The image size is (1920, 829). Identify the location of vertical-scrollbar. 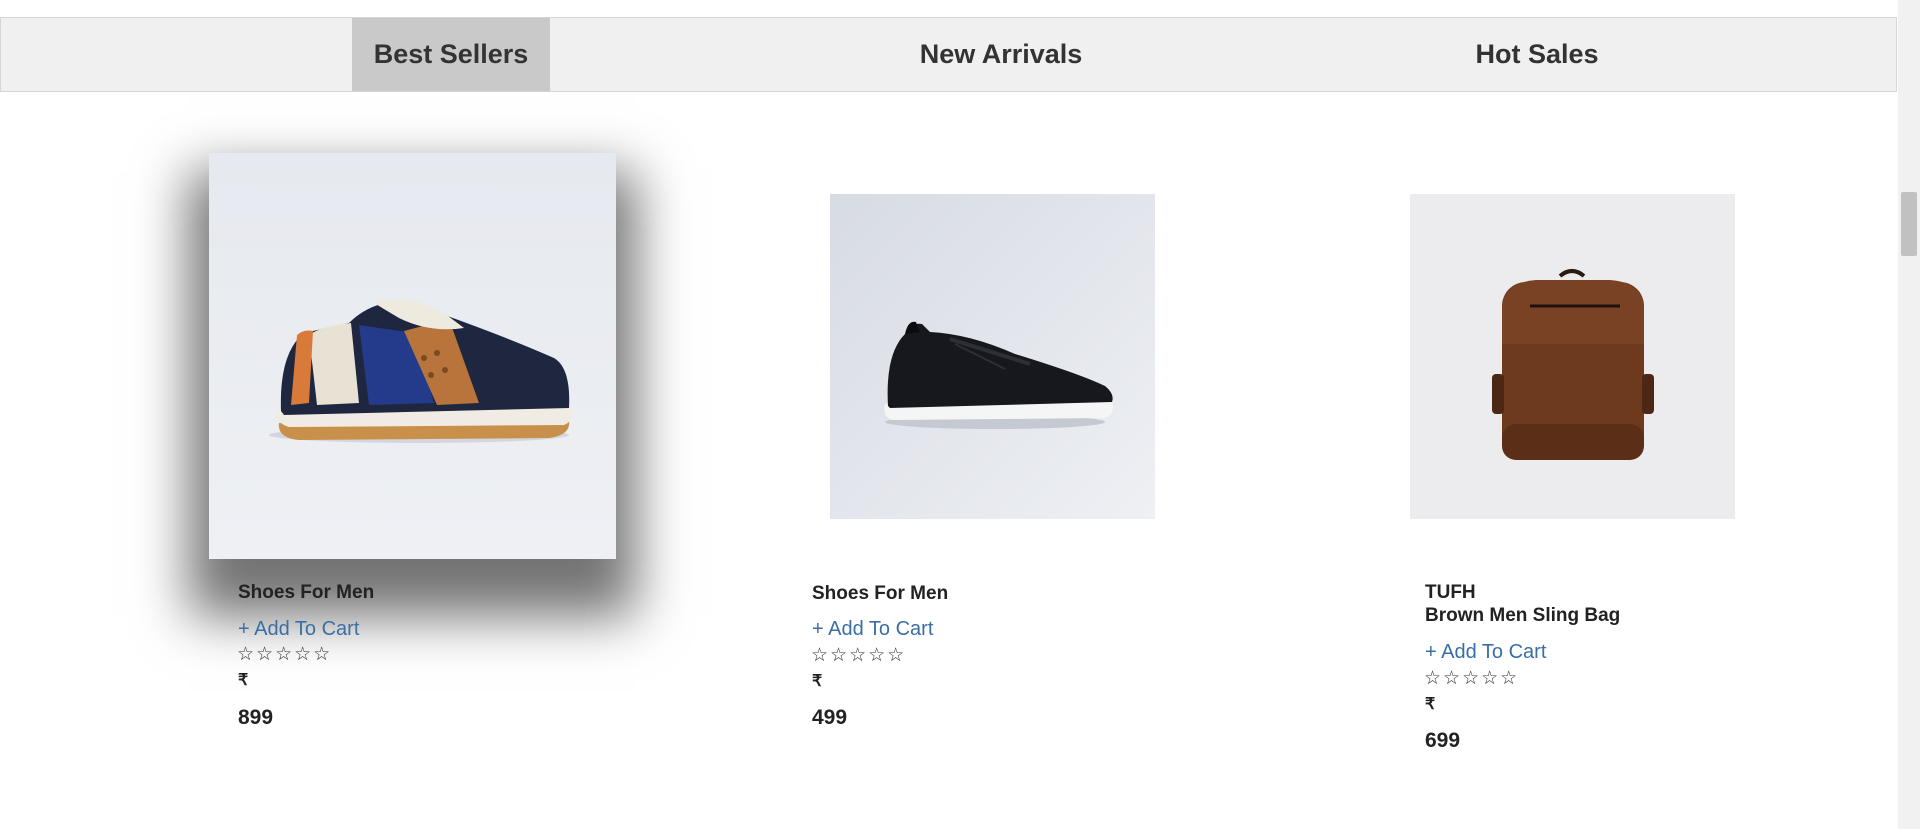
(1909, 414).